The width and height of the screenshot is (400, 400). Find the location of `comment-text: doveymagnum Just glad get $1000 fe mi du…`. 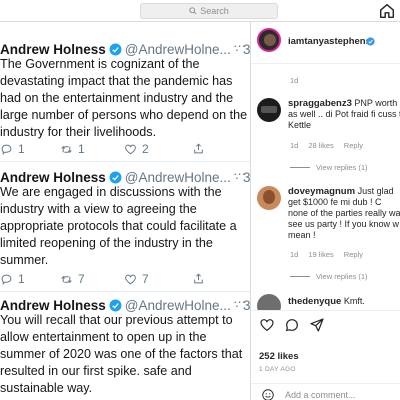

comment-text: doveymagnum Just glad get $1000 fe mi du… is located at coordinates (344, 213).